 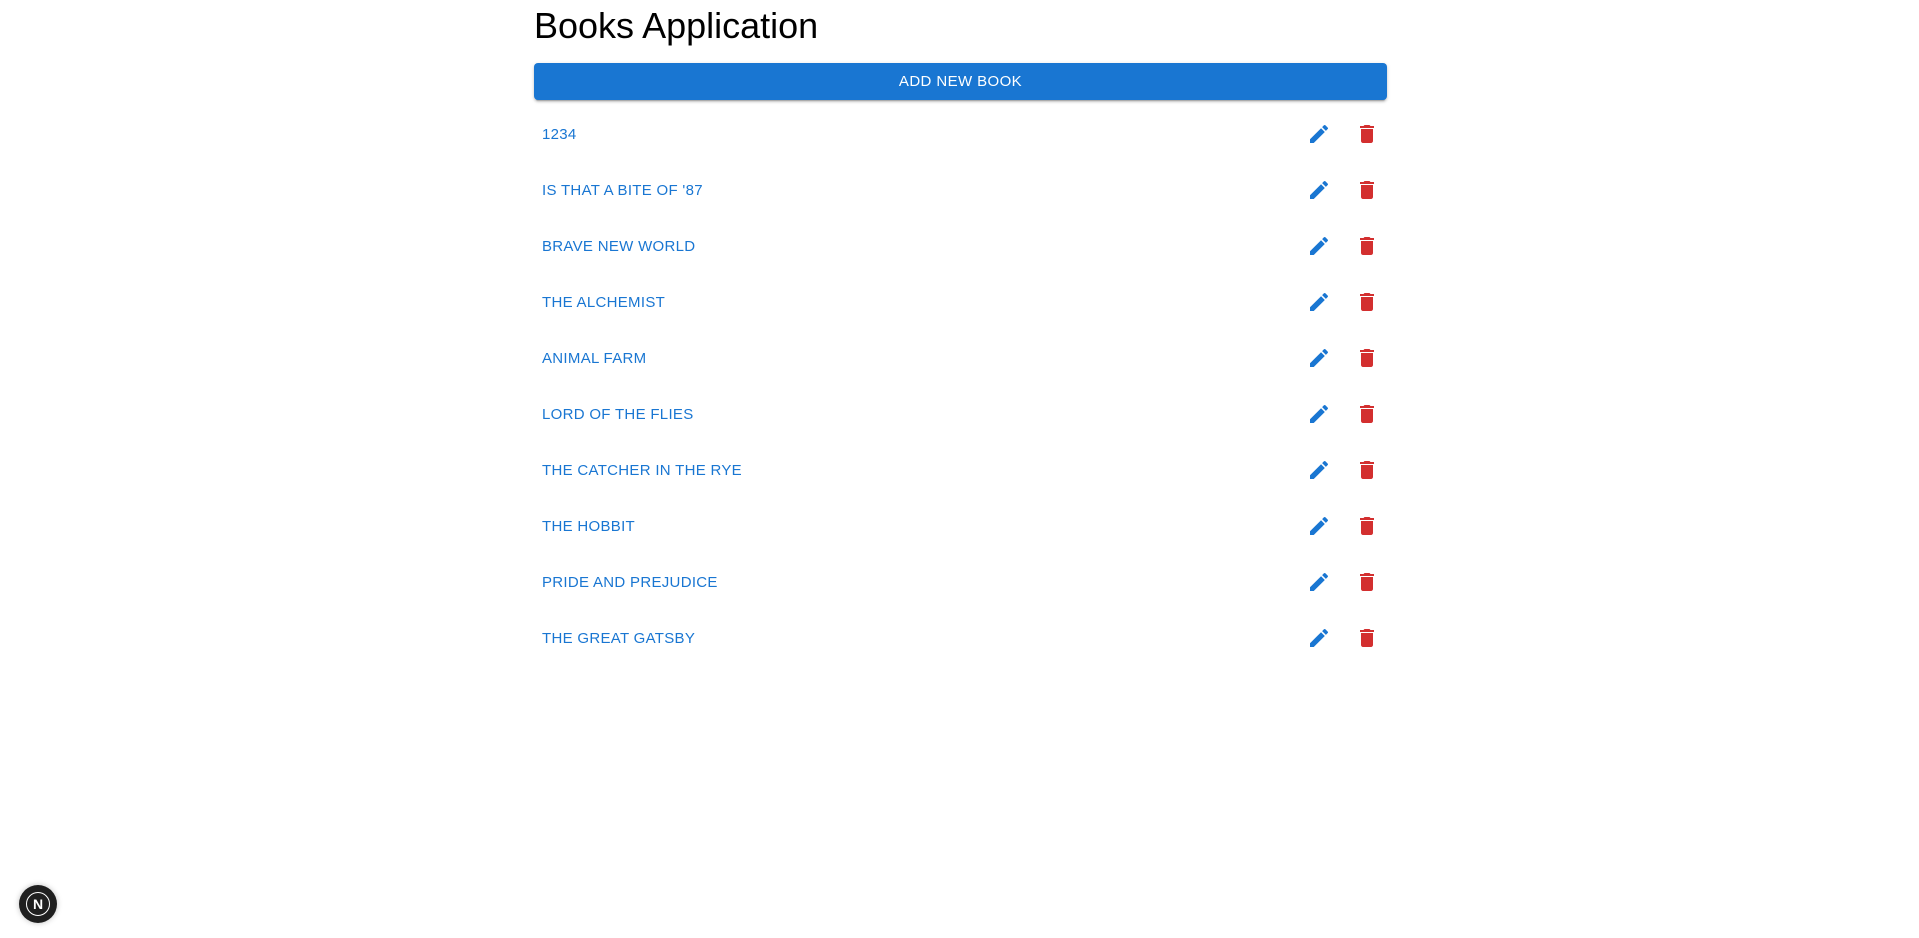 I want to click on nextjs-logo-icon: N, so click(x=38, y=904).